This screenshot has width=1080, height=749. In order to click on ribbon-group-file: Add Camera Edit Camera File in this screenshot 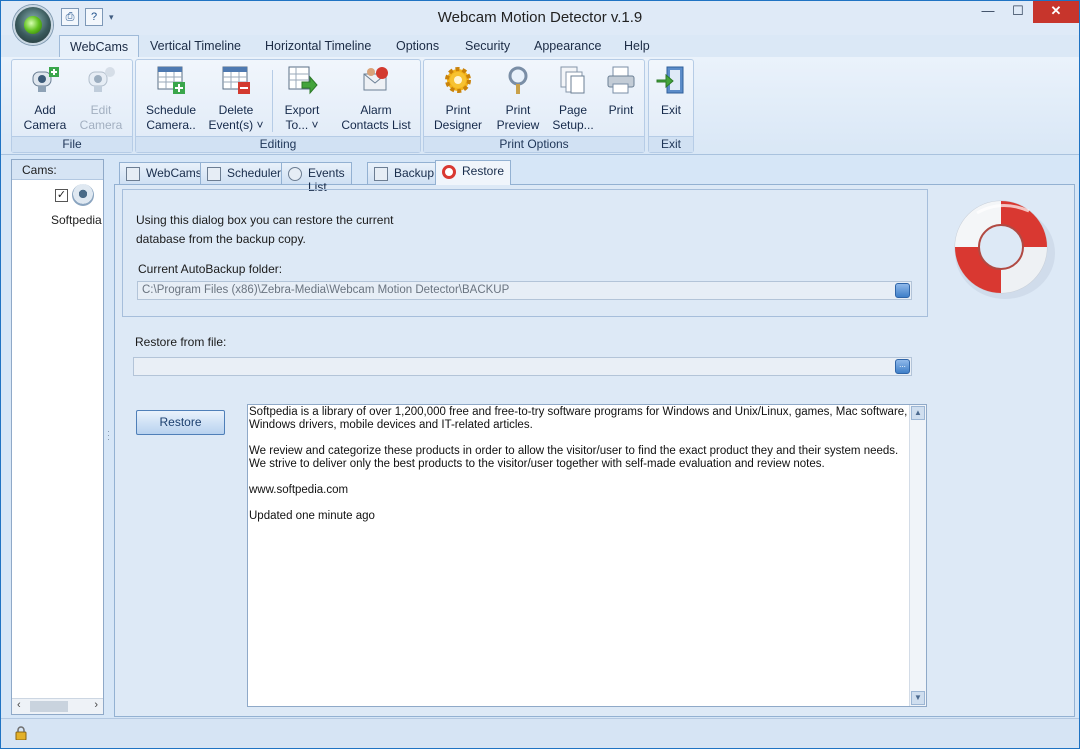, I will do `click(72, 106)`.